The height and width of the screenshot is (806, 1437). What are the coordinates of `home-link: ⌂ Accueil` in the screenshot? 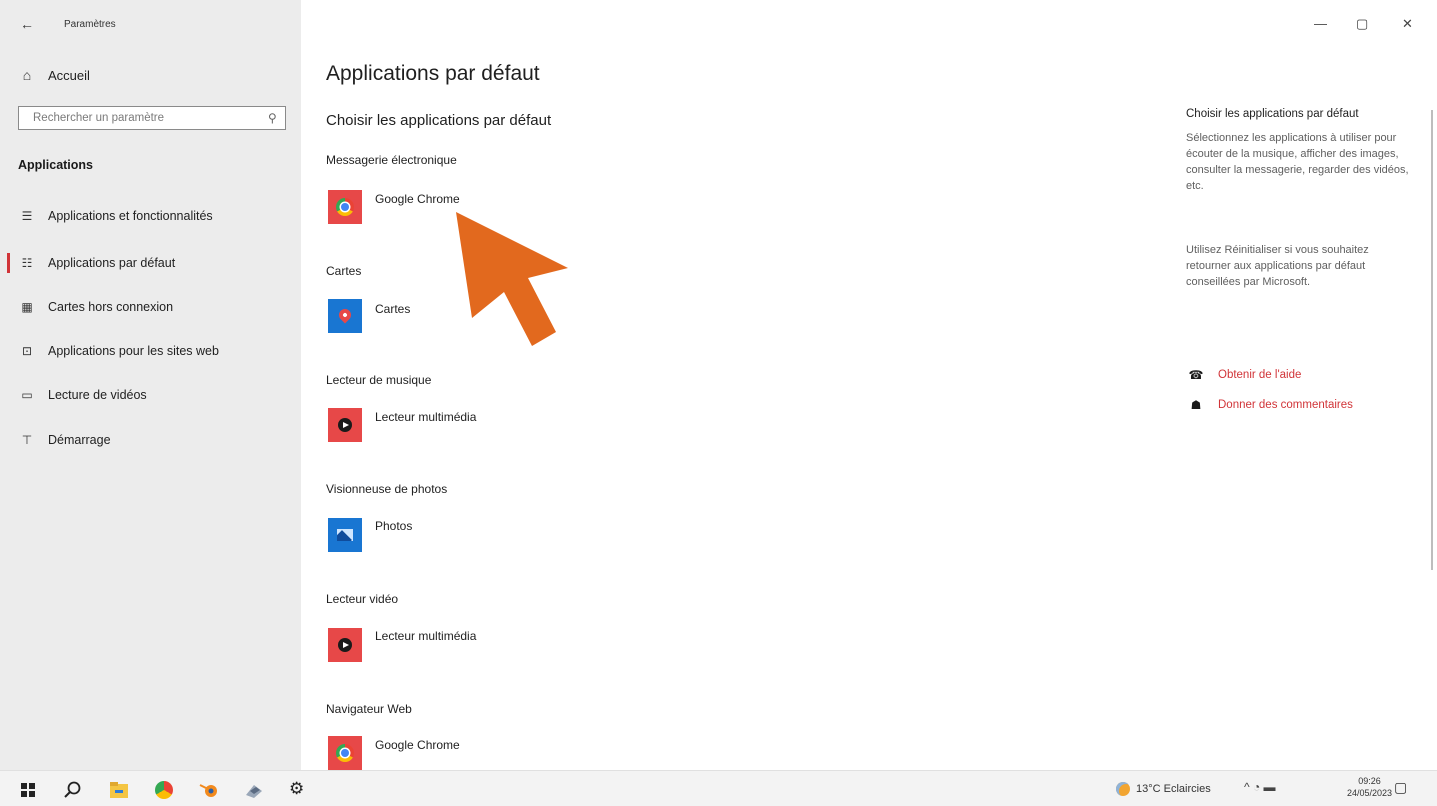 It's located at (54, 75).